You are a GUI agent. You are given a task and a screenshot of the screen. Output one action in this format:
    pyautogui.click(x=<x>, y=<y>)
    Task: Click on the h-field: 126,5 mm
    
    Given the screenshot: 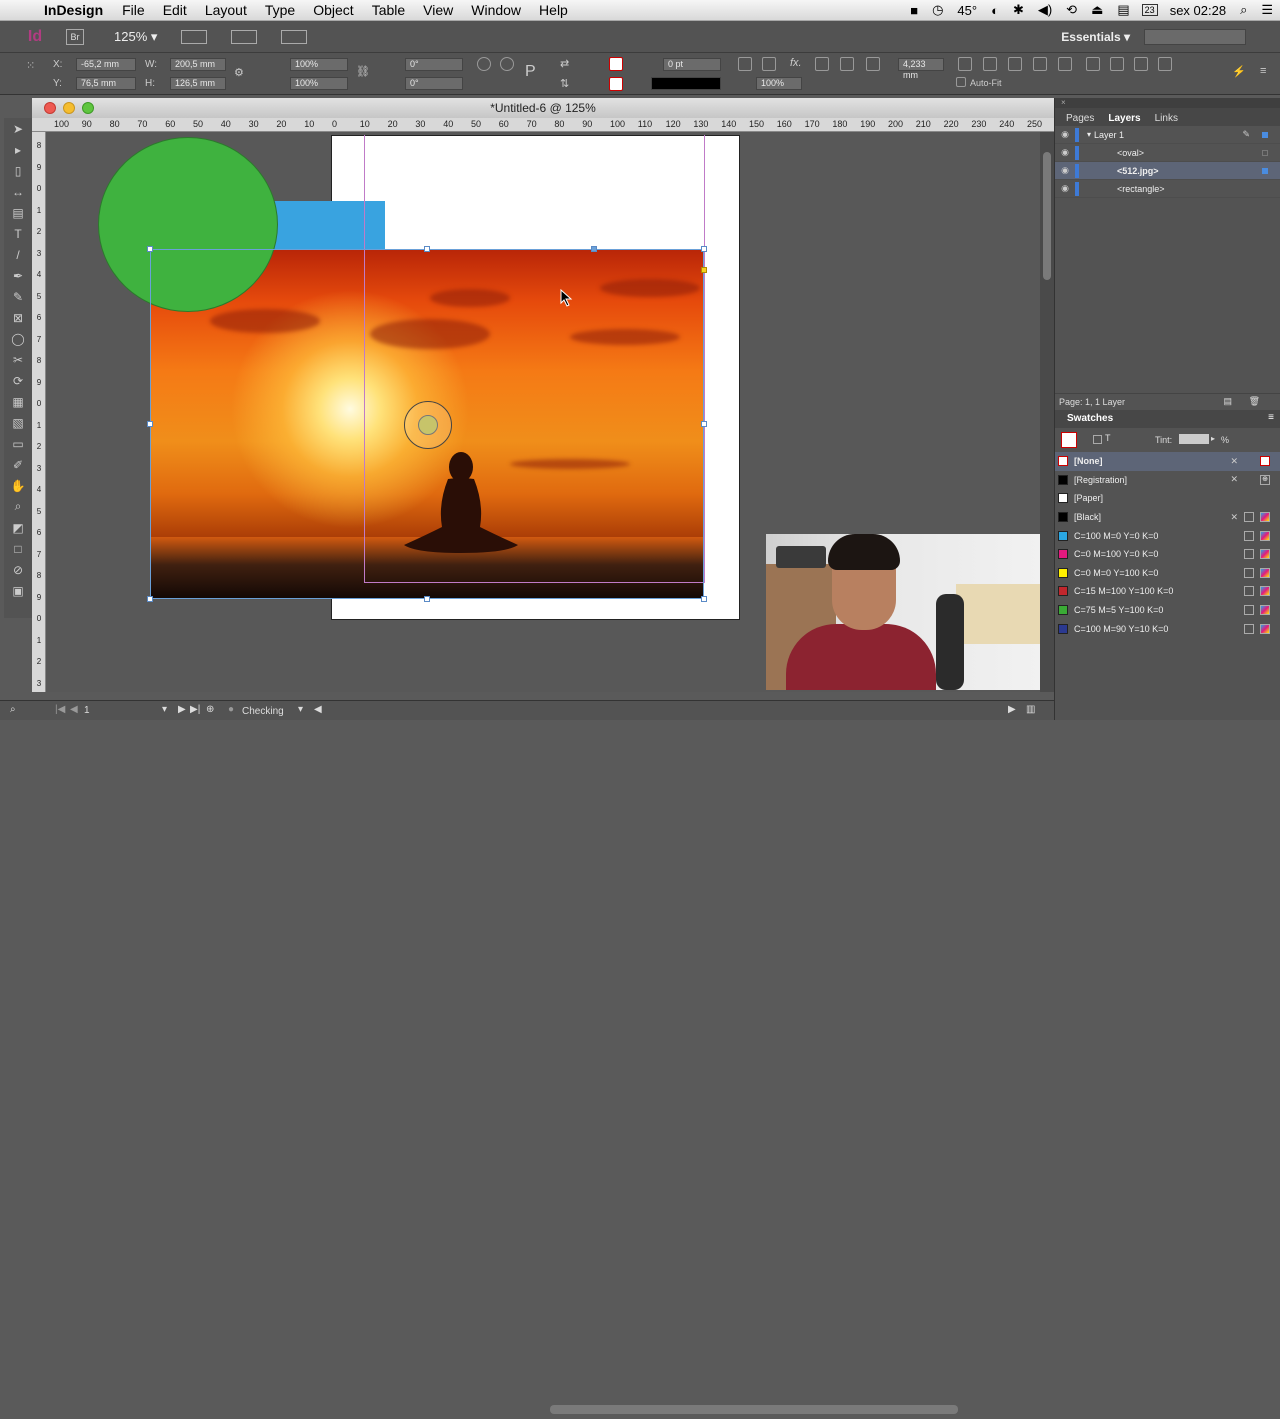 What is the action you would take?
    pyautogui.click(x=198, y=83)
    